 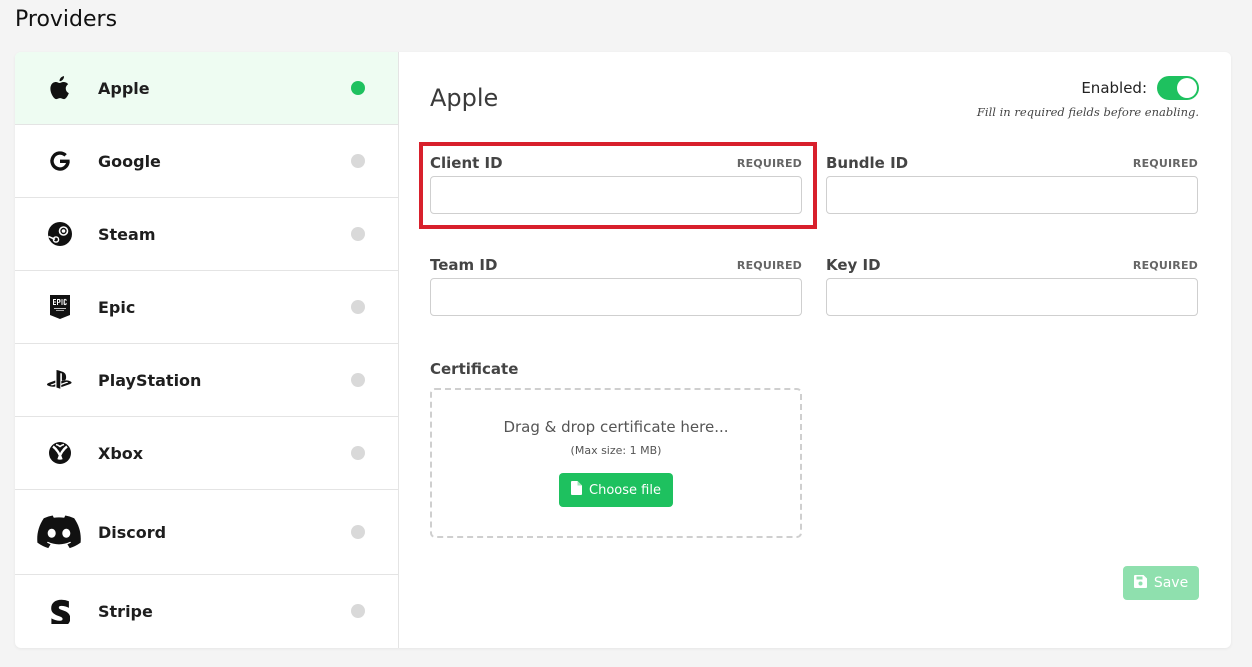 I want to click on choose-file-label: Choose file, so click(x=625, y=490).